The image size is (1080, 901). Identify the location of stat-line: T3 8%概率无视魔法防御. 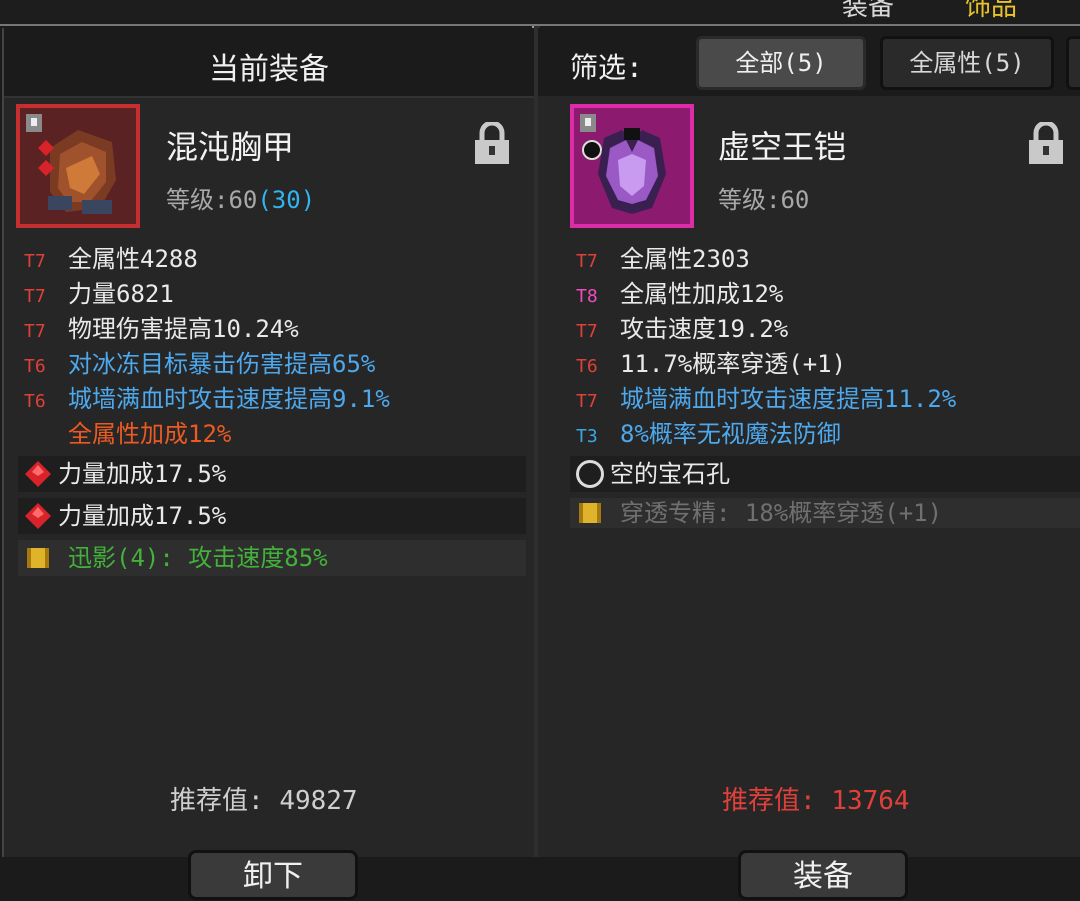
(708, 434).